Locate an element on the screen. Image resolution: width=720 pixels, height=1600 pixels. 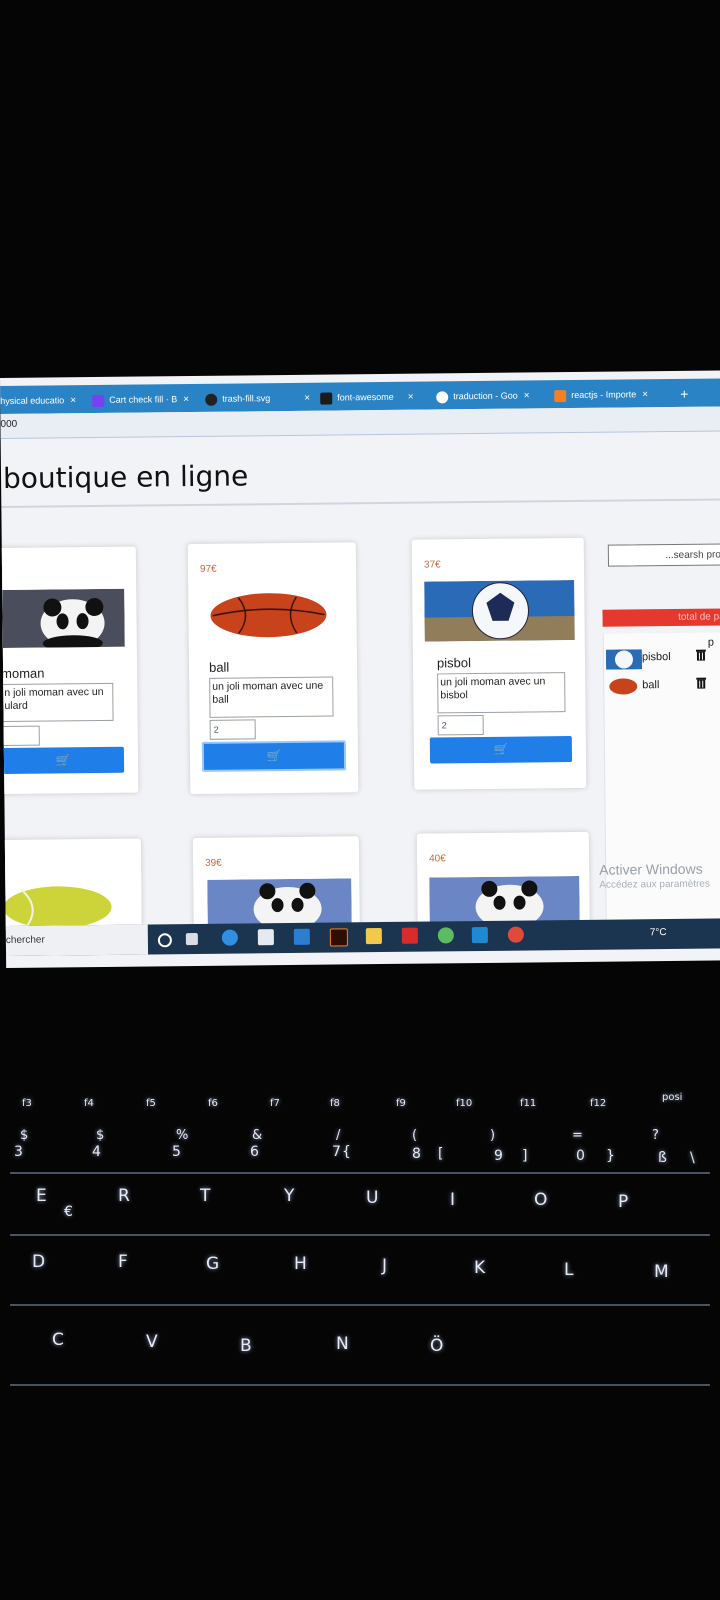
key-letter: Y is located at coordinates (289, 1196).